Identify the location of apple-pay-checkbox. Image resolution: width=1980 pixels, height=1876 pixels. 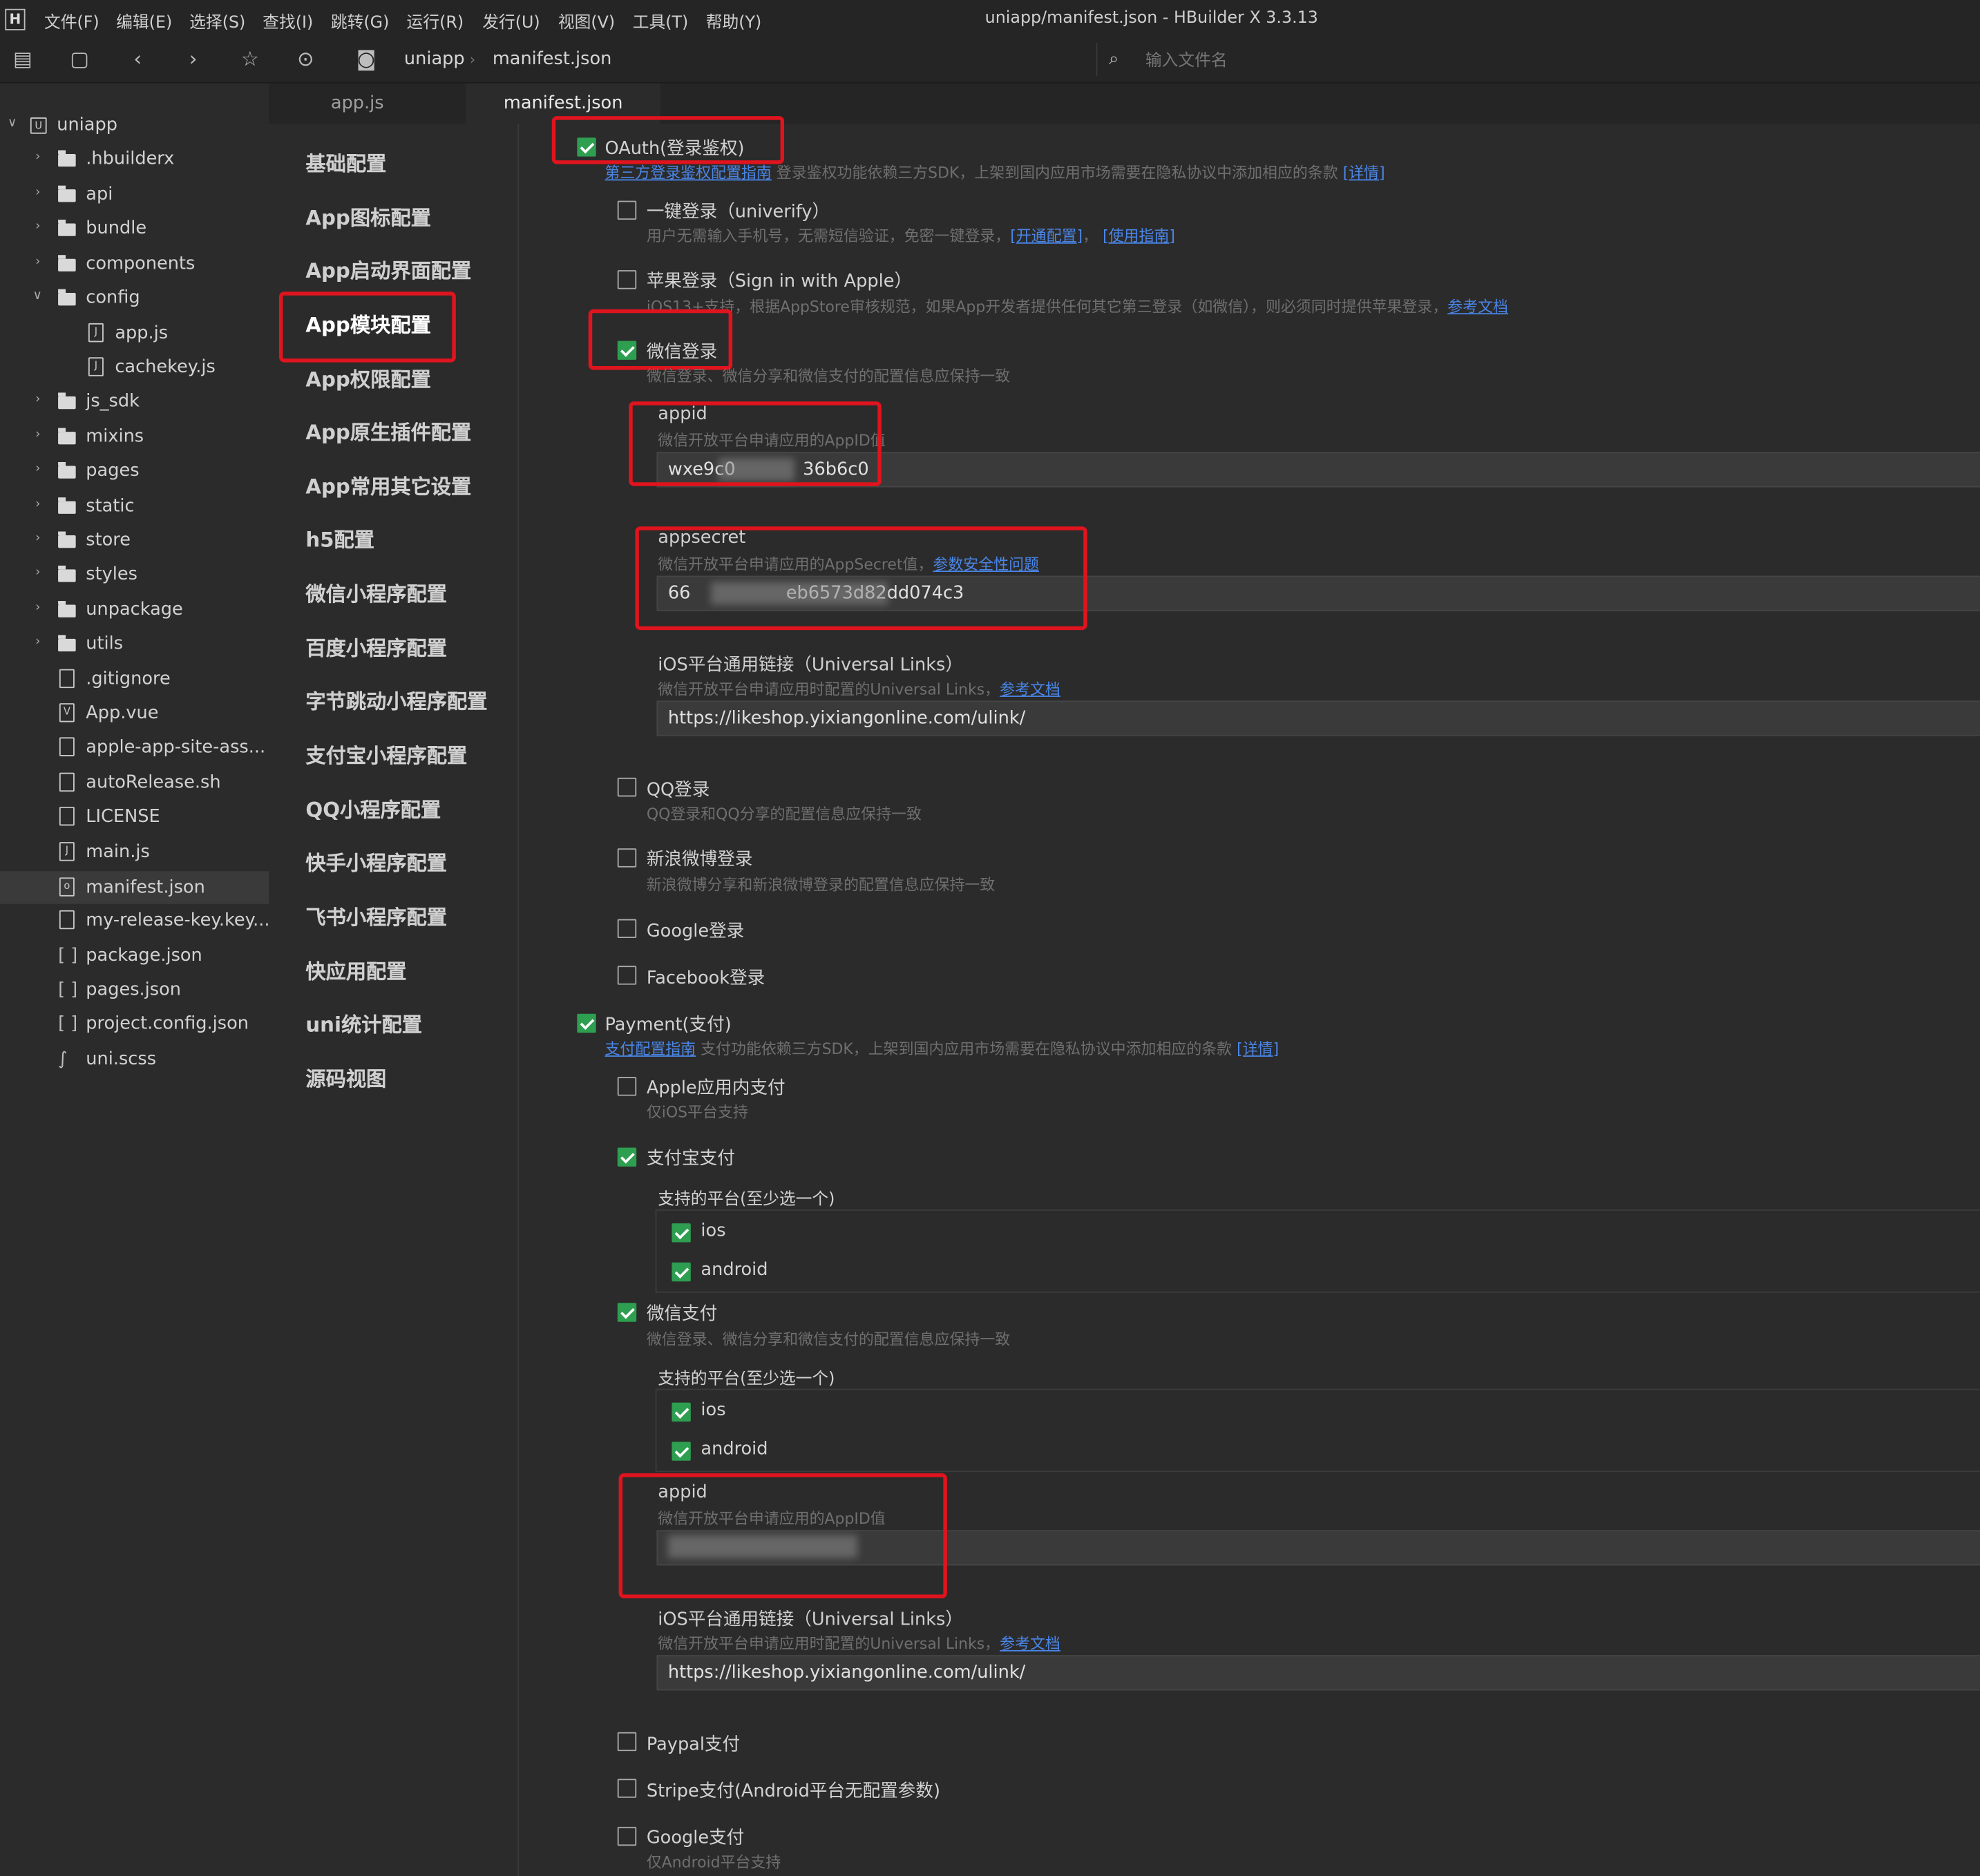
(627, 1086).